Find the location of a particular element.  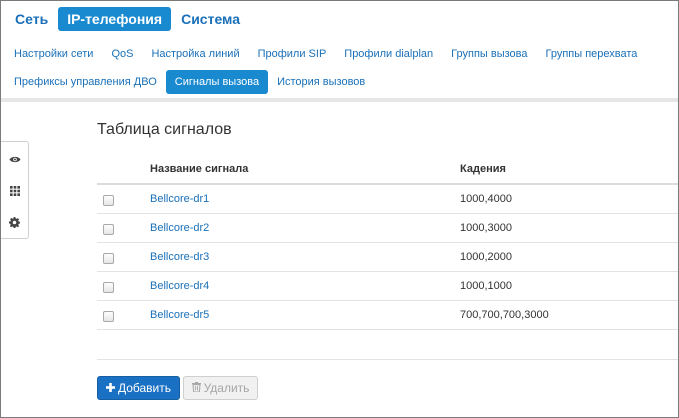

header-divider is located at coordinates (339, 100).